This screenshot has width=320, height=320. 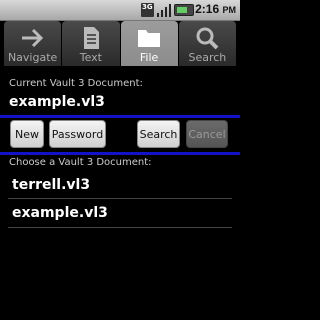 What do you see at coordinates (120, 116) in the screenshot?
I see `divider-top` at bounding box center [120, 116].